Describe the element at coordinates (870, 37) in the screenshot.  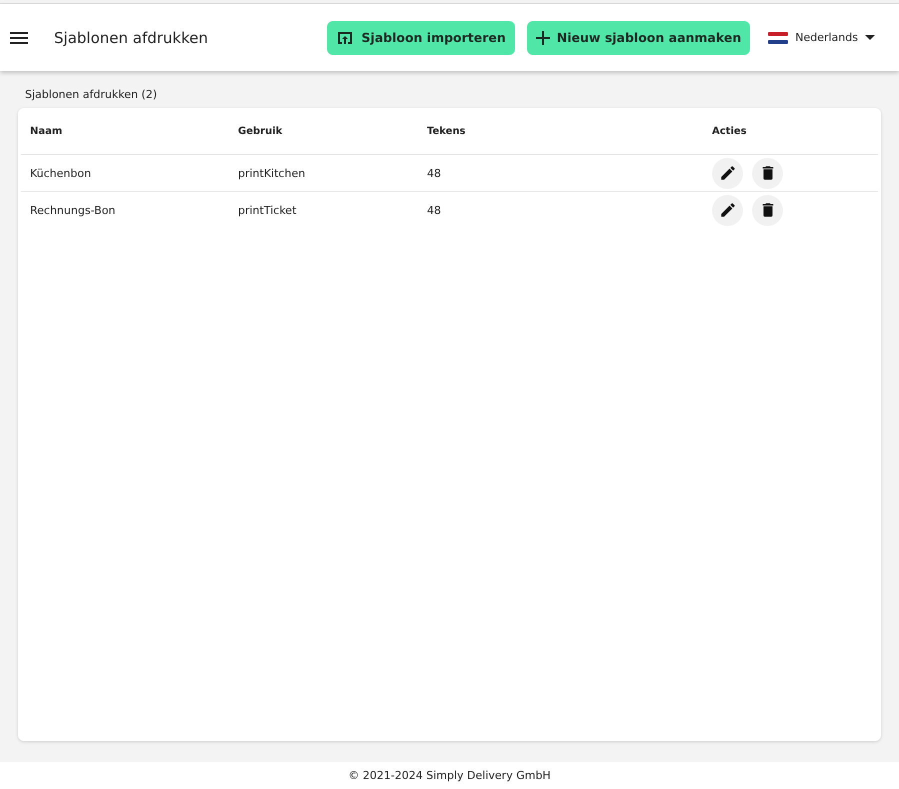
I see `caret-icon` at that location.